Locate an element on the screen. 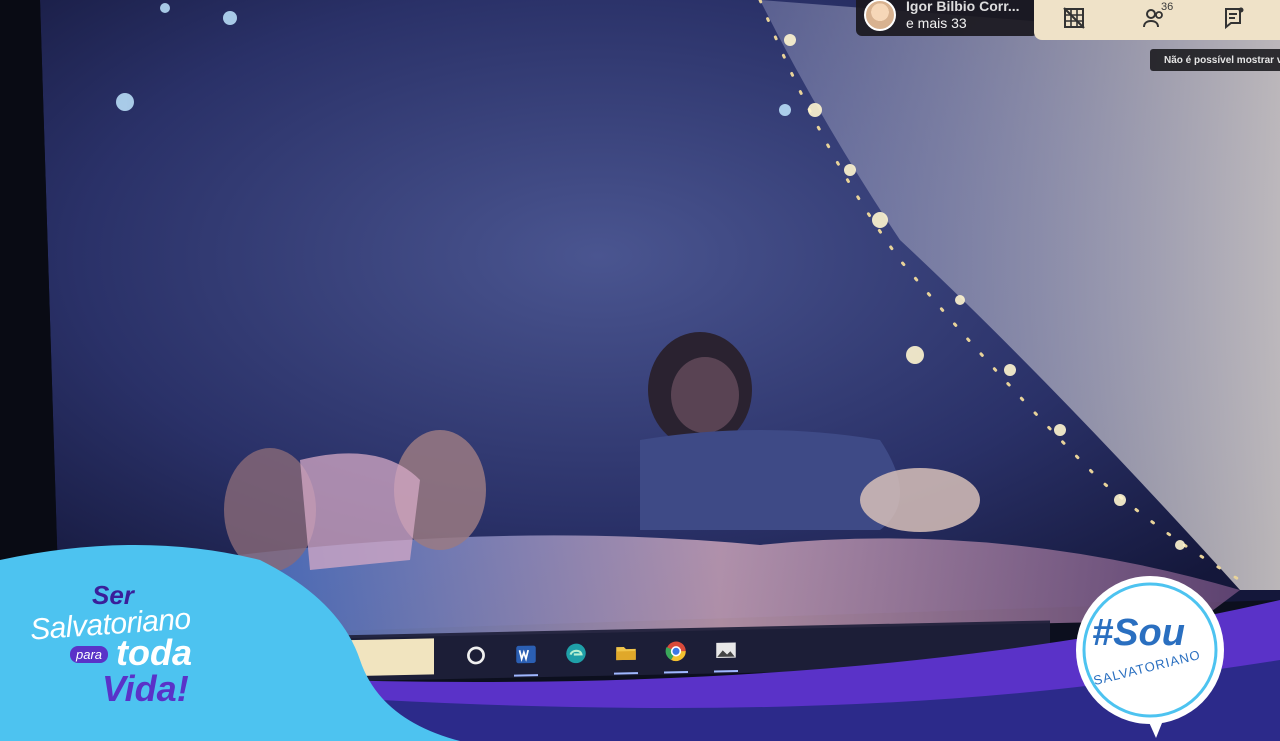  edge-button is located at coordinates (576, 653).